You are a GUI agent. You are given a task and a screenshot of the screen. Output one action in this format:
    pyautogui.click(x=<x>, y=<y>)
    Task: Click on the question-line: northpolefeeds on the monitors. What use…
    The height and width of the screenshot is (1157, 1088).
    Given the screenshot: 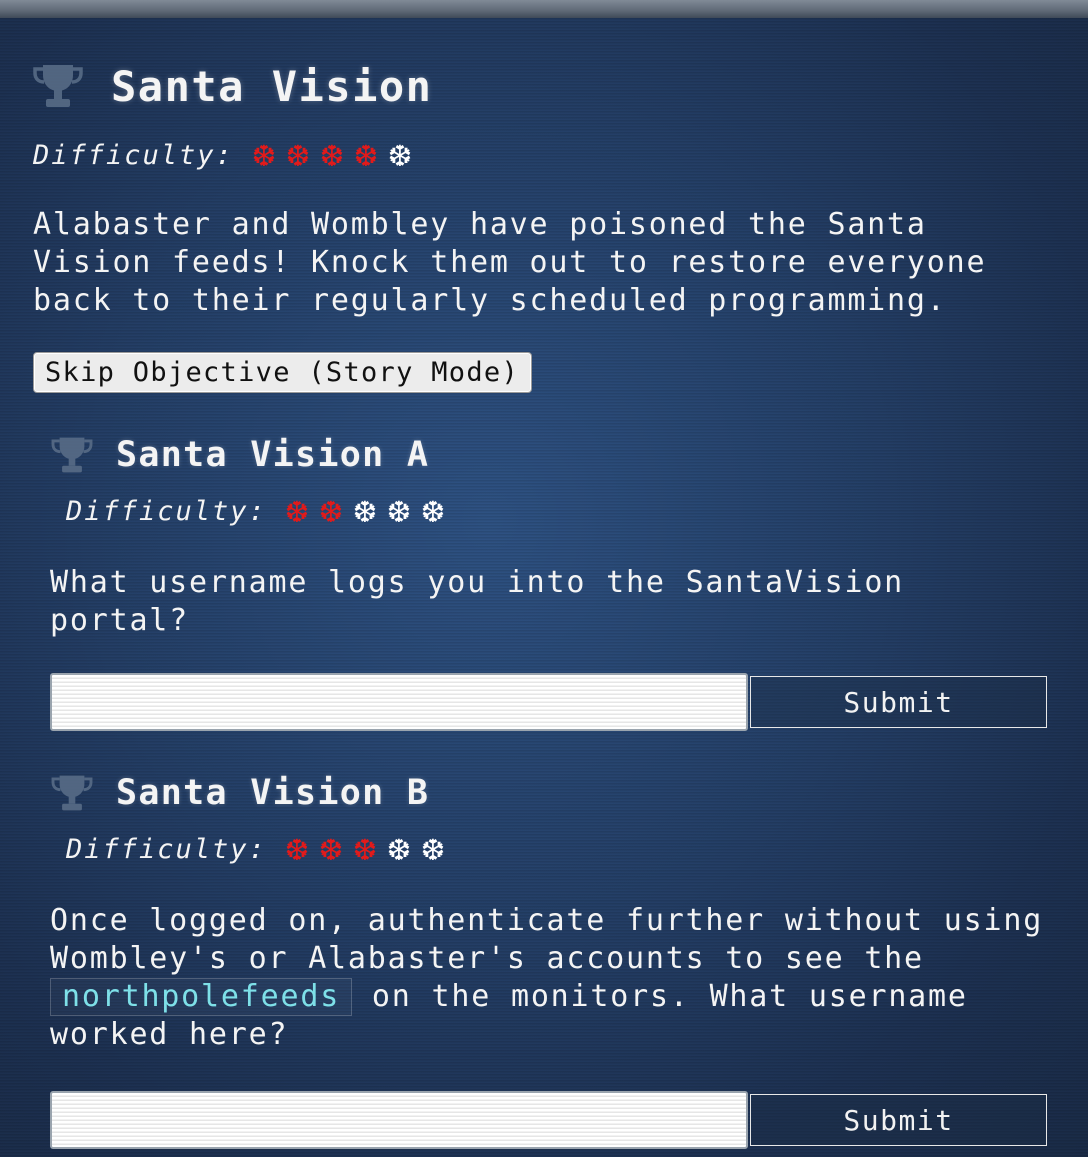 What is the action you would take?
    pyautogui.click(x=550, y=997)
    